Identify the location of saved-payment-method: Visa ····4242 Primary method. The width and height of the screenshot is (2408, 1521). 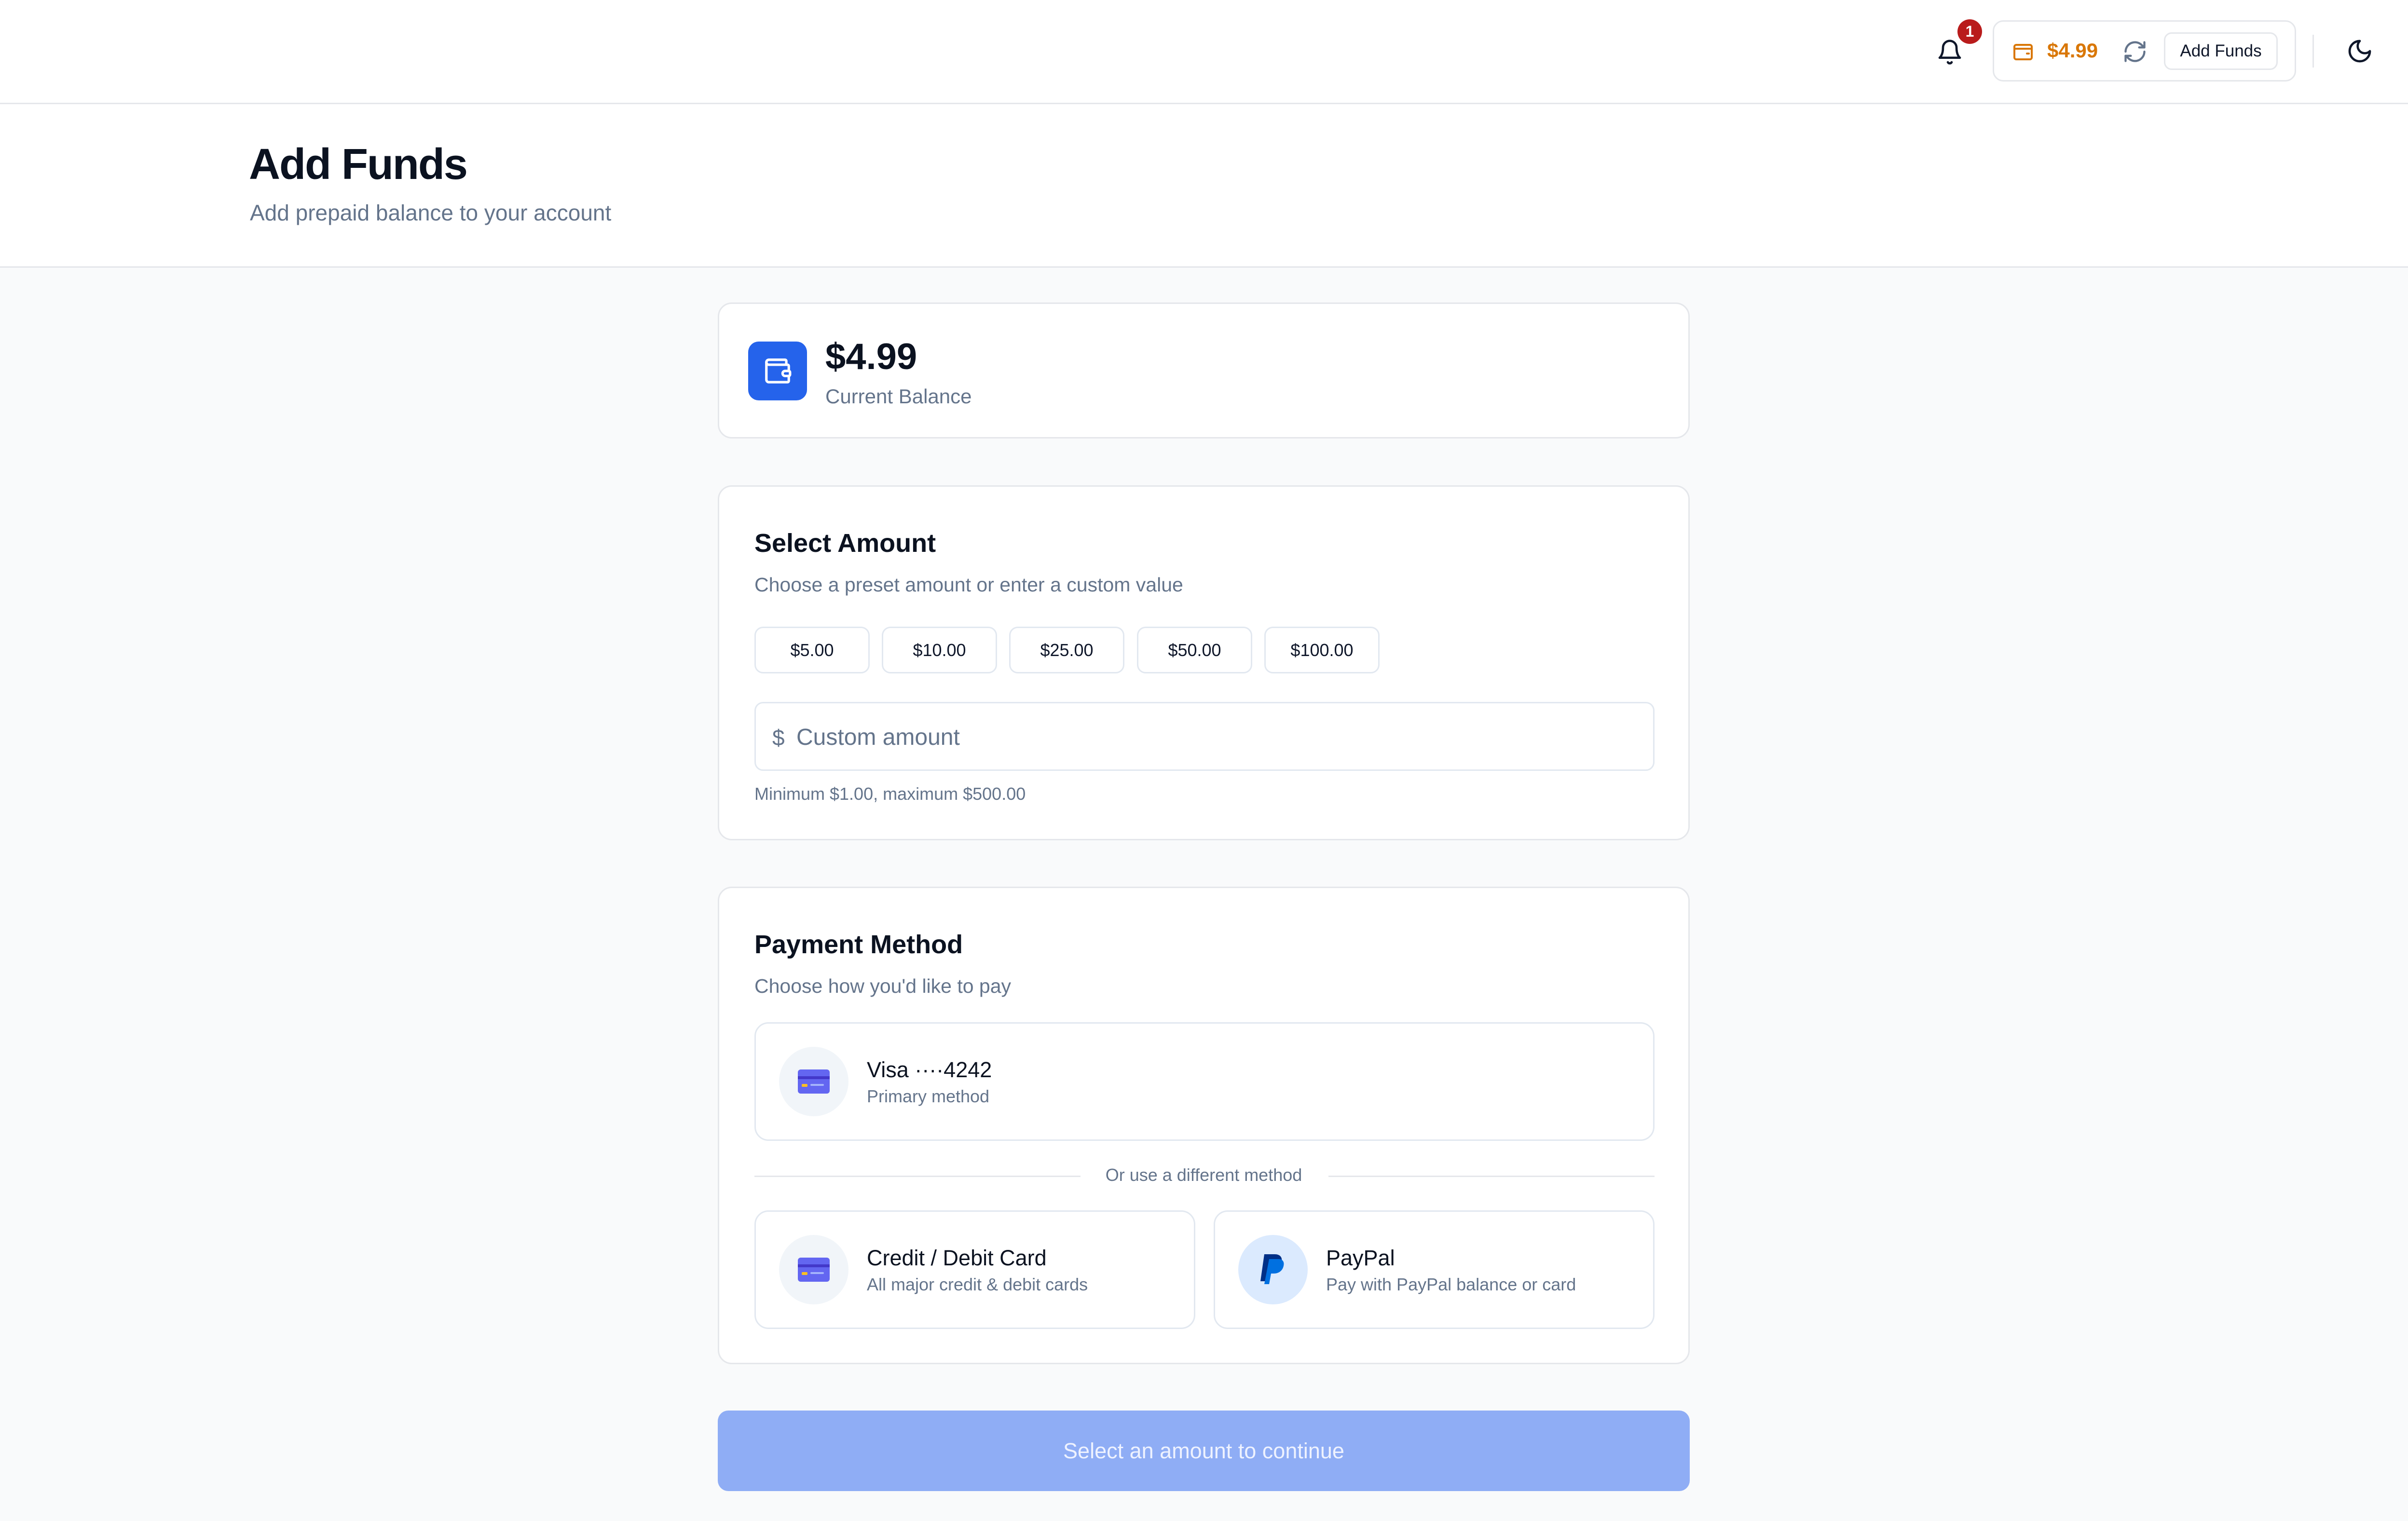
(1204, 1081).